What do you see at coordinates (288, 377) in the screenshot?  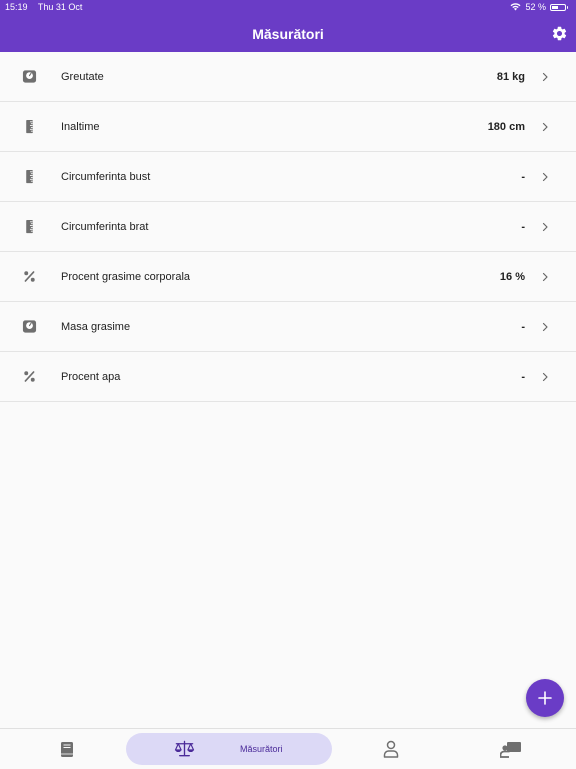 I see `measurement-row-procent-apa: Procent apa -` at bounding box center [288, 377].